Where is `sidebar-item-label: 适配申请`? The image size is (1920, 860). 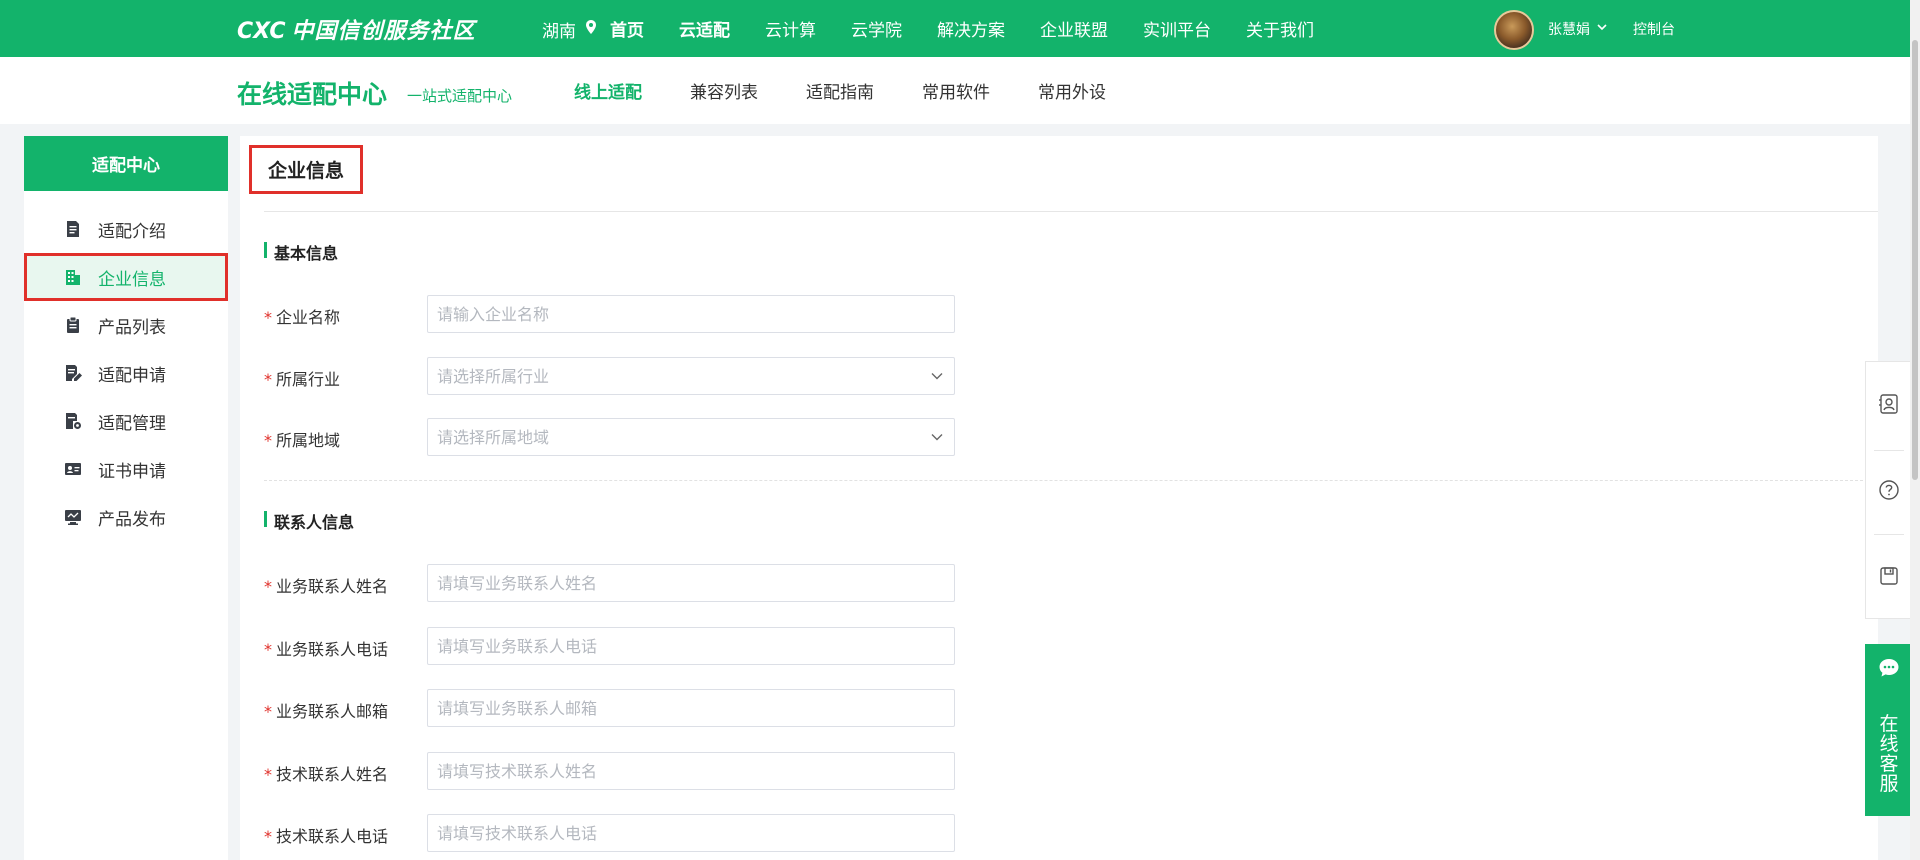 sidebar-item-label: 适配申请 is located at coordinates (132, 375).